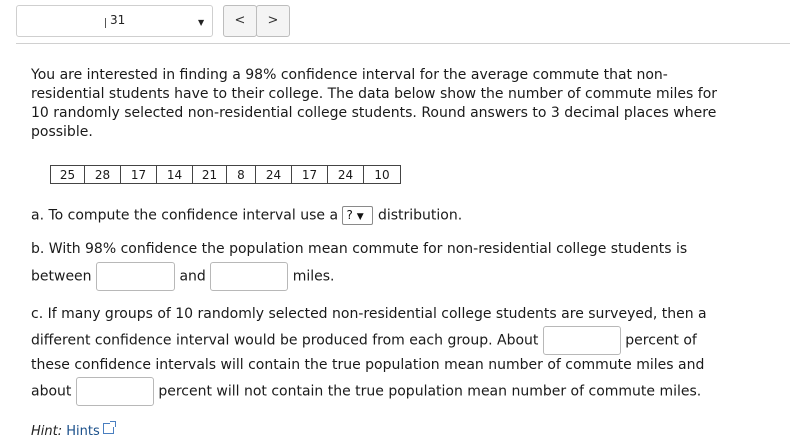  I want to click on next-question-button: >, so click(273, 21).